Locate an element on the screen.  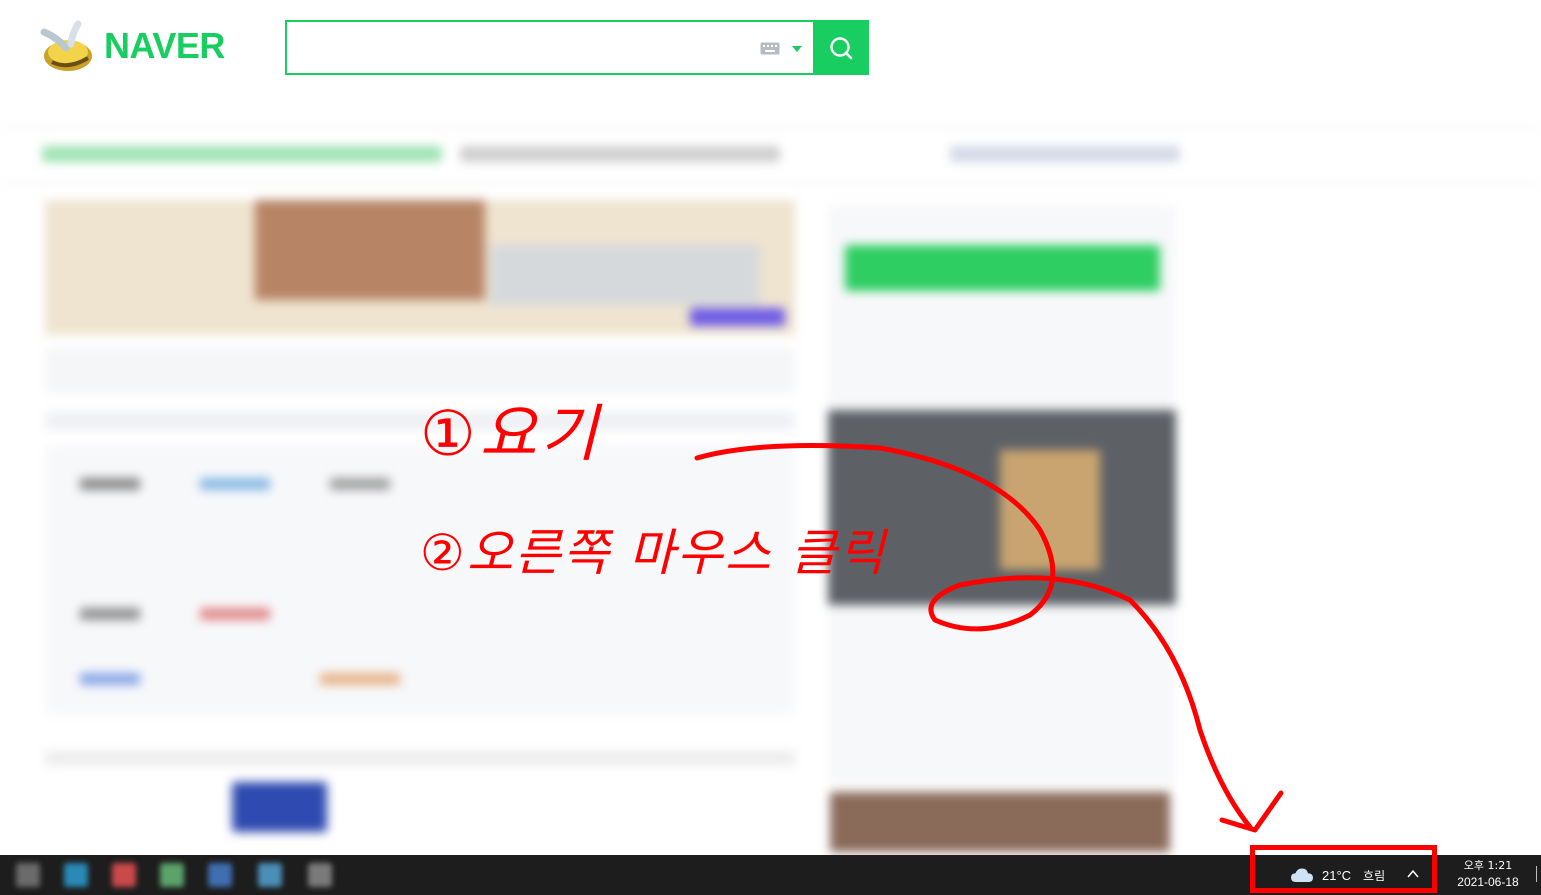
search-icon is located at coordinates (841, 47).